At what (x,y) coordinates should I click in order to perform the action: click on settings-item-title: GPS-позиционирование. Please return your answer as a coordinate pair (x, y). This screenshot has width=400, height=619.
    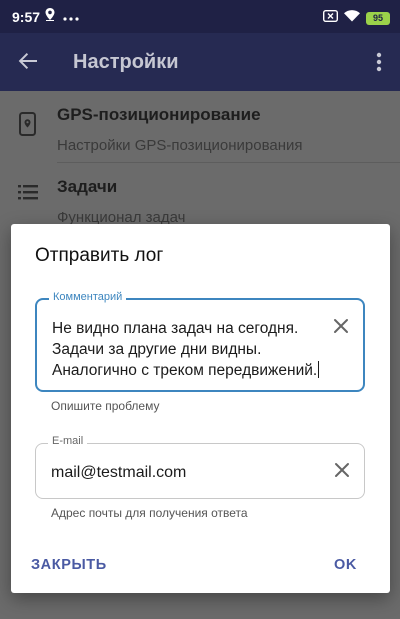
    Looking at the image, I should click on (159, 114).